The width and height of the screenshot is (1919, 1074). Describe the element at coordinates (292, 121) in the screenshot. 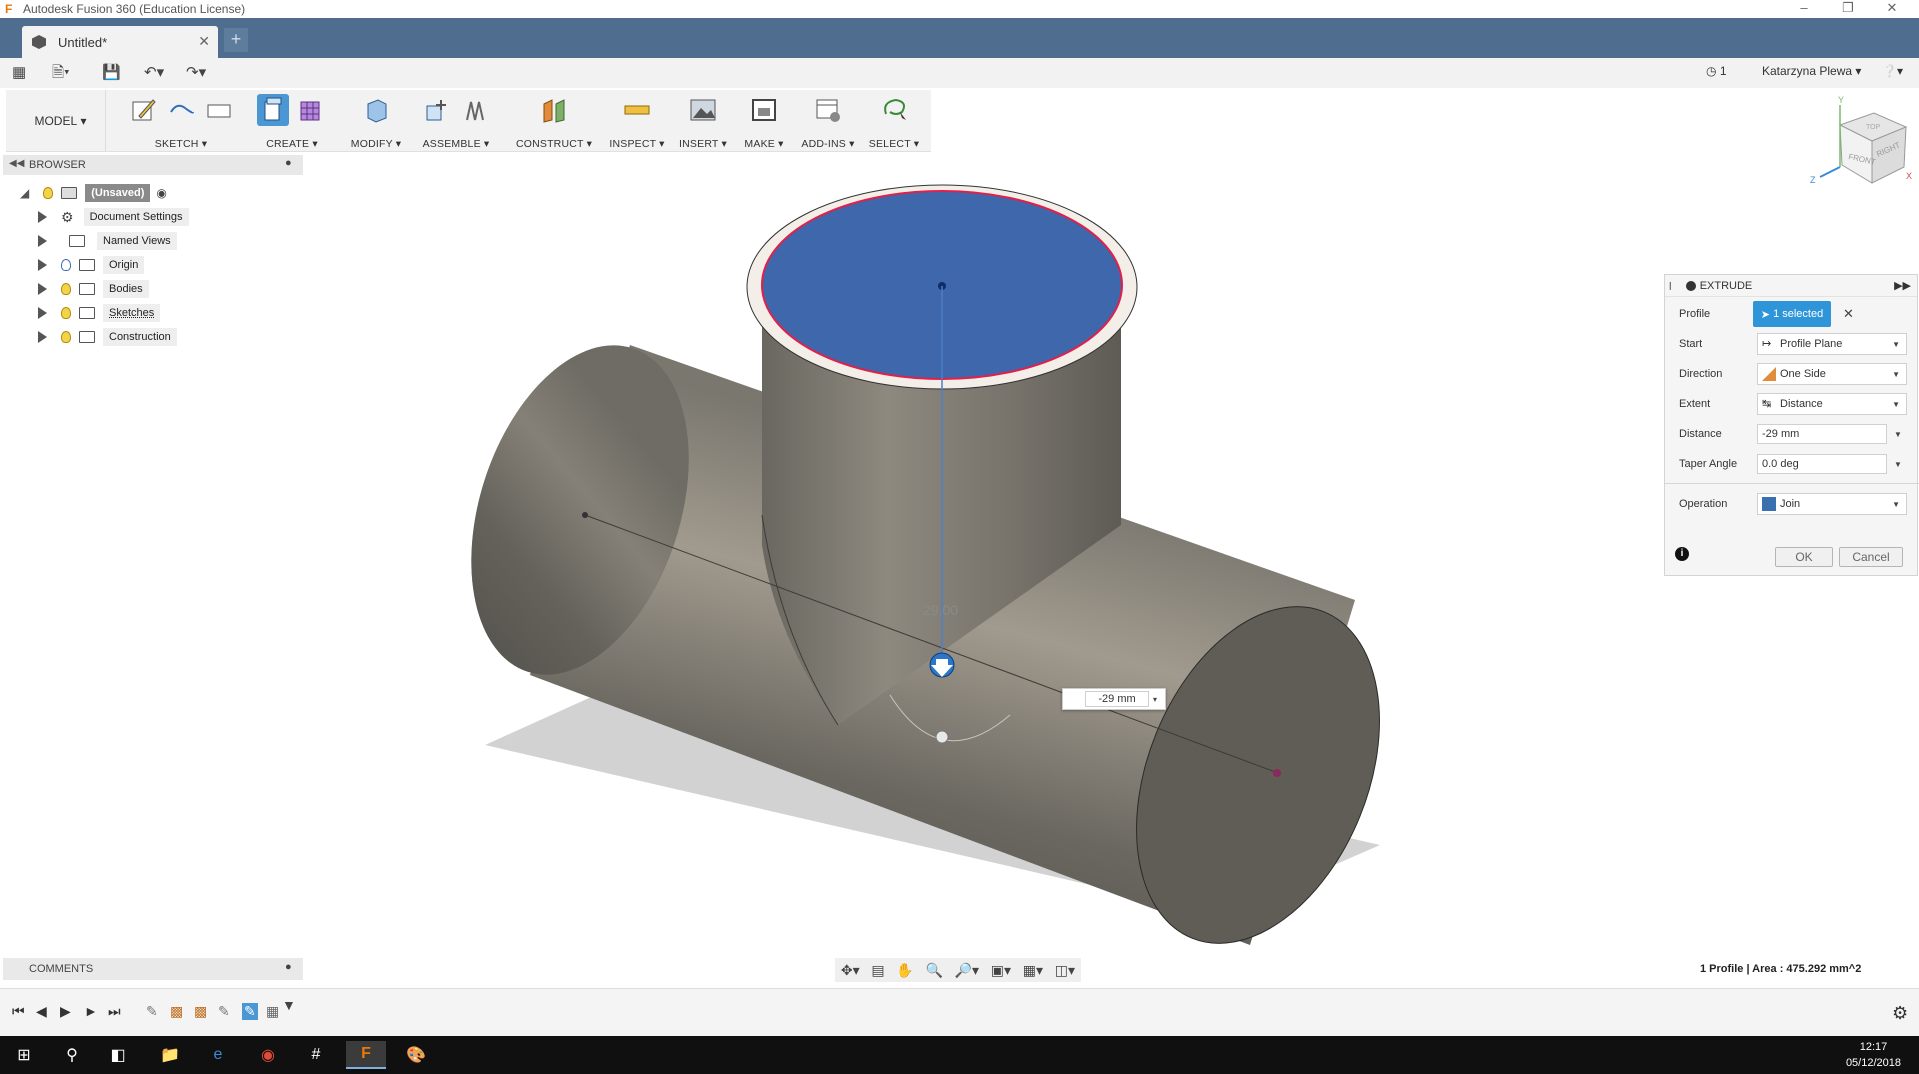

I see `create-group: CREATE ▾` at that location.